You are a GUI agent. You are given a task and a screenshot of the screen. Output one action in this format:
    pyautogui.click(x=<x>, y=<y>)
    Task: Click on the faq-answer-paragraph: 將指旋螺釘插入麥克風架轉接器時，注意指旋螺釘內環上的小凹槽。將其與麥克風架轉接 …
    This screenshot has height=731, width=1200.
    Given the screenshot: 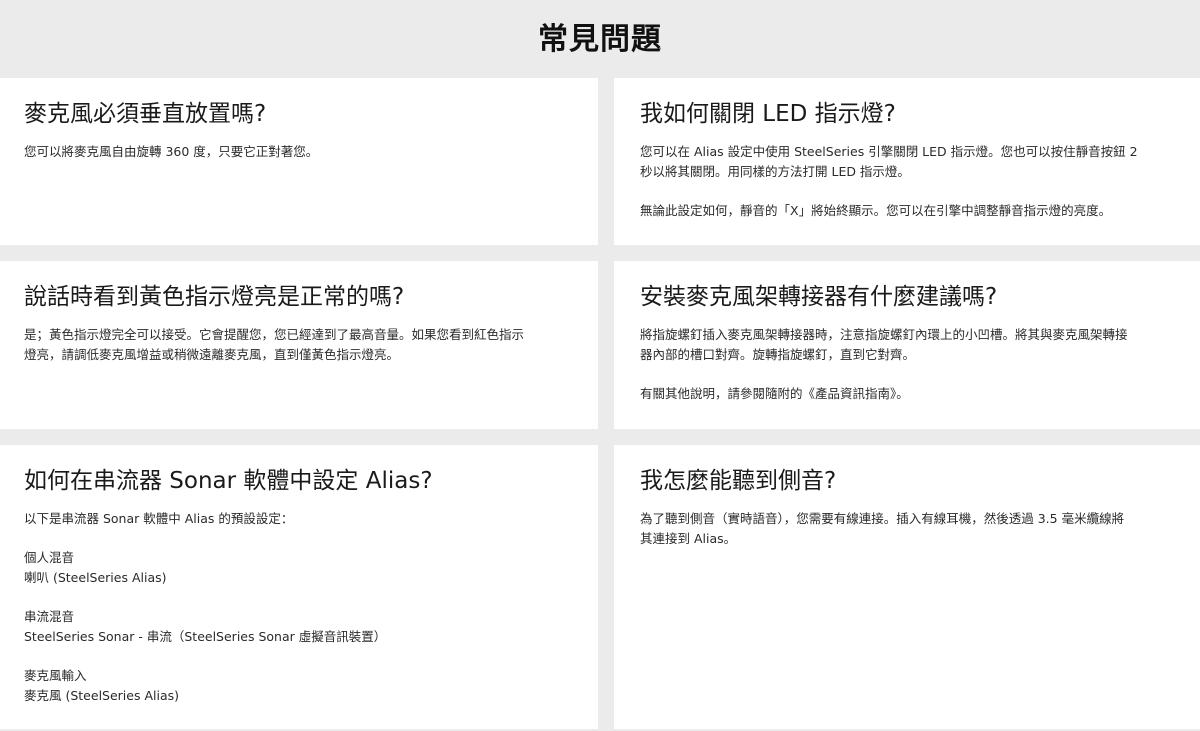 What is the action you would take?
    pyautogui.click(x=884, y=344)
    